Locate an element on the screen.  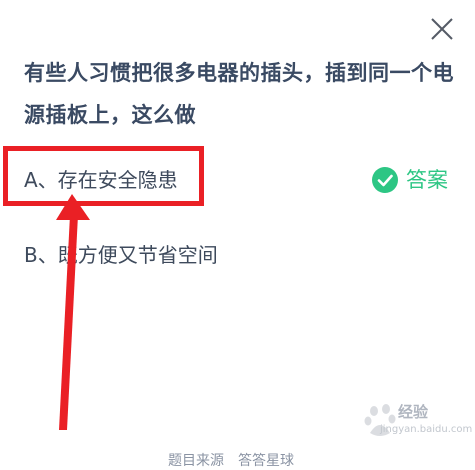
check-circle-icon is located at coordinates (385, 180).